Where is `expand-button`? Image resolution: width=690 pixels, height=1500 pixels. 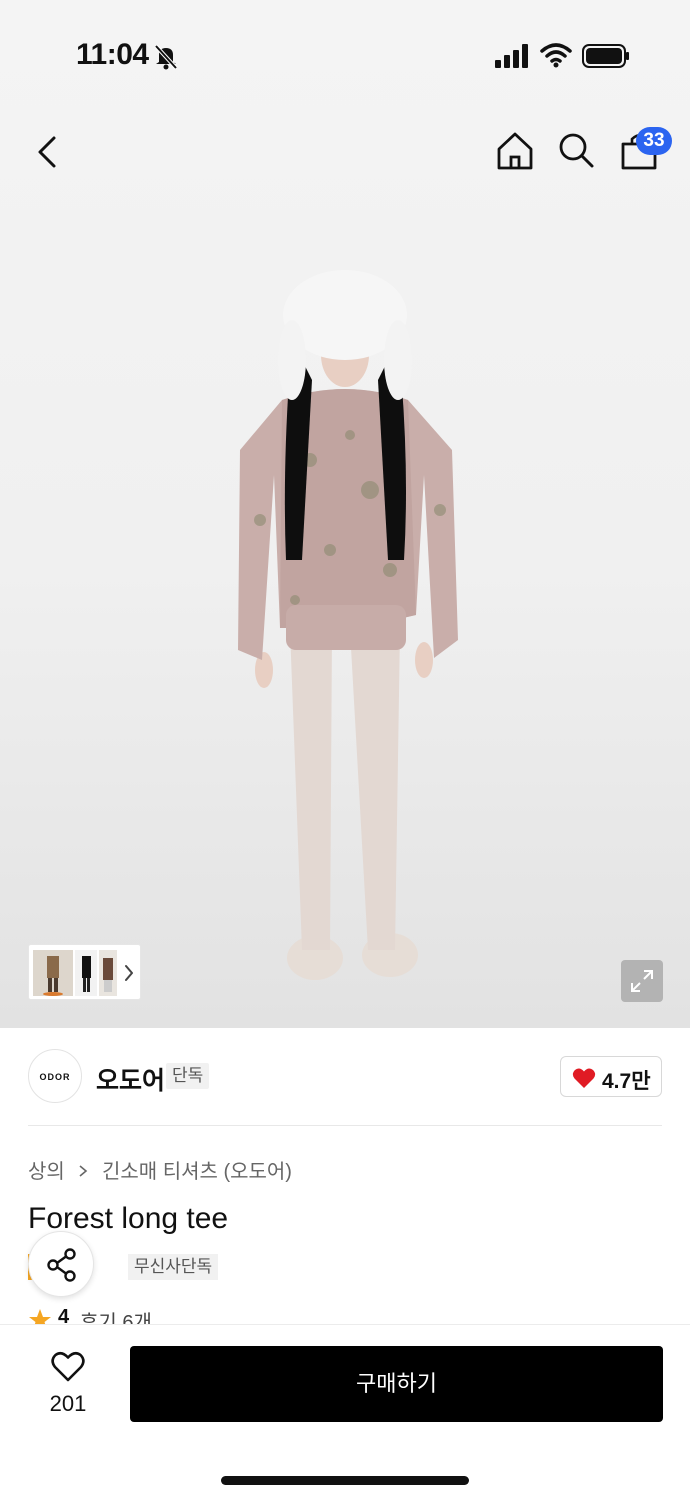
expand-button is located at coordinates (642, 981).